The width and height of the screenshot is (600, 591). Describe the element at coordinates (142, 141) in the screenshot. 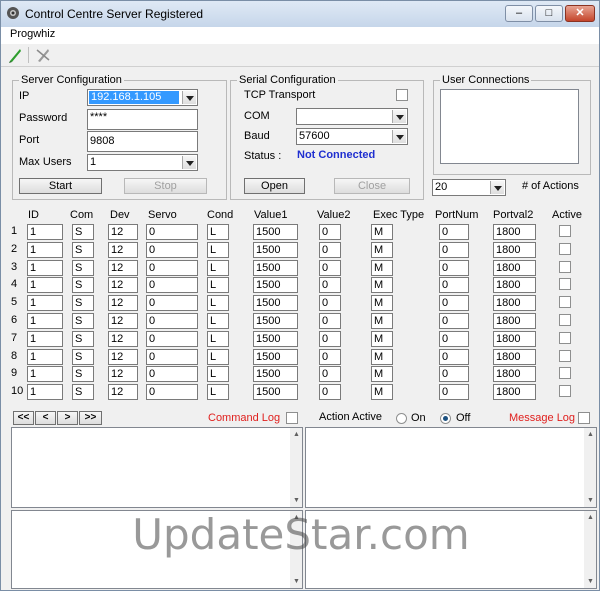

I see `port-field: 9808` at that location.